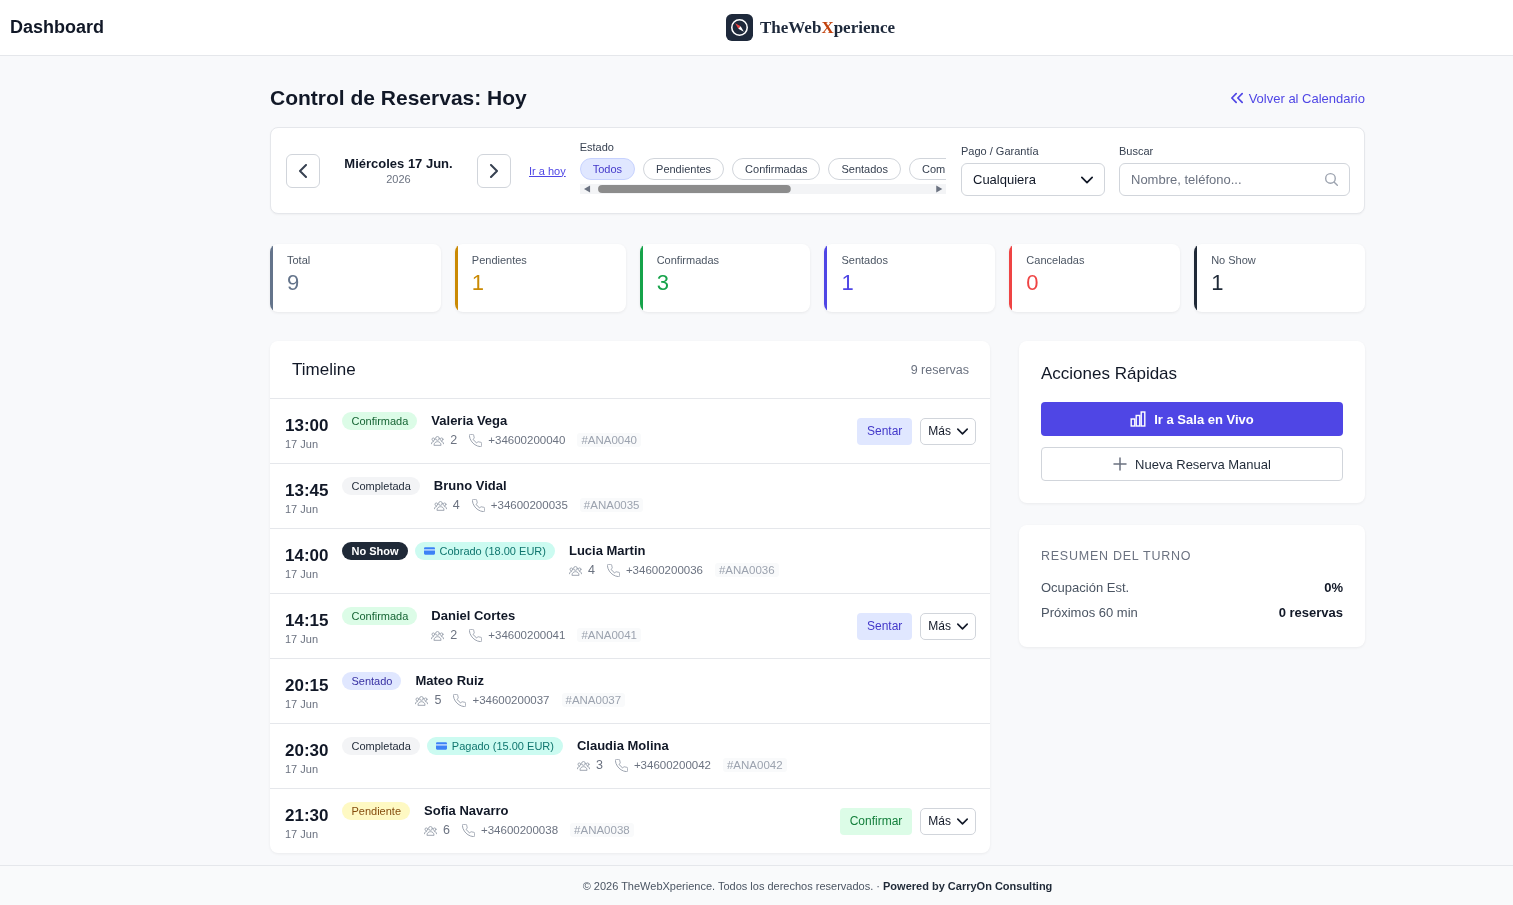 The height and width of the screenshot is (905, 1513). I want to click on reservation-time: 13:45, so click(307, 491).